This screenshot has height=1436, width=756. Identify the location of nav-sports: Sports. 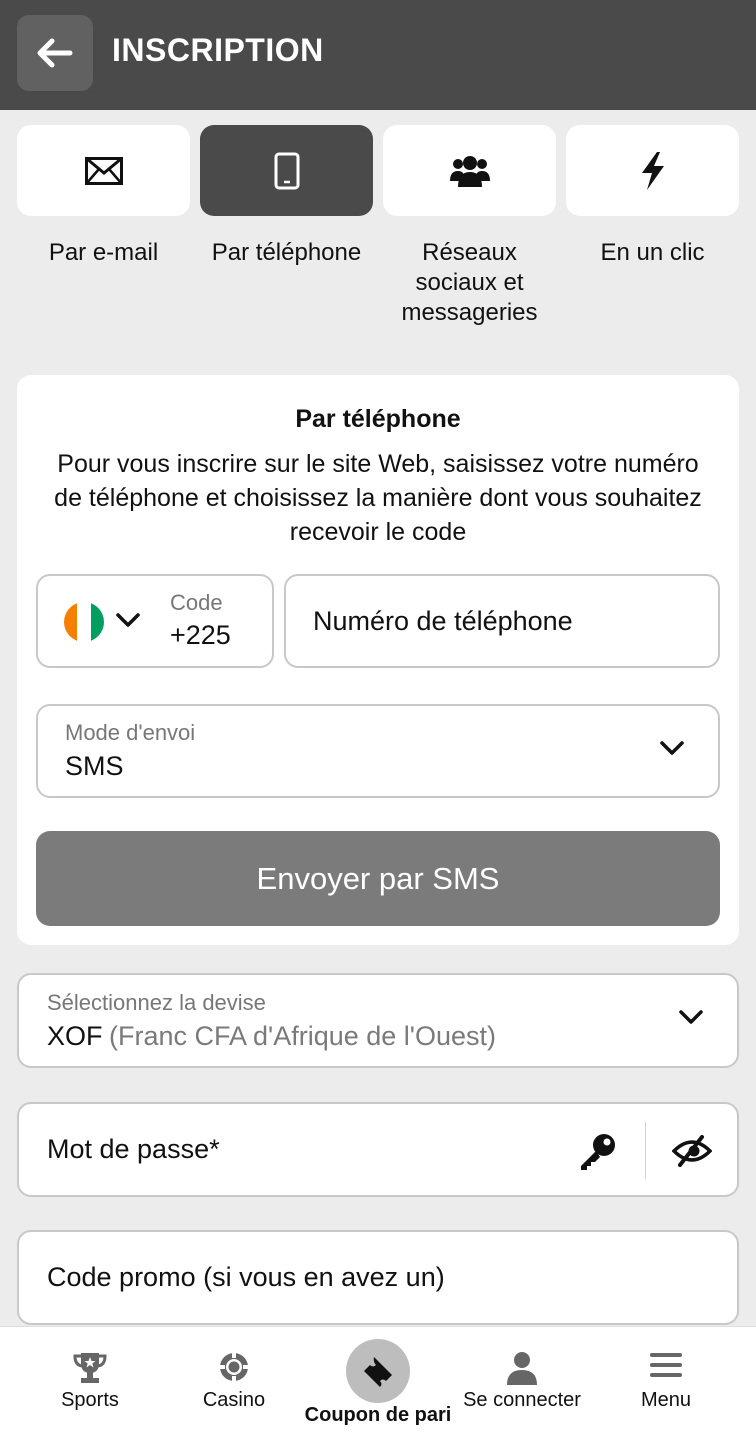
(90, 1381).